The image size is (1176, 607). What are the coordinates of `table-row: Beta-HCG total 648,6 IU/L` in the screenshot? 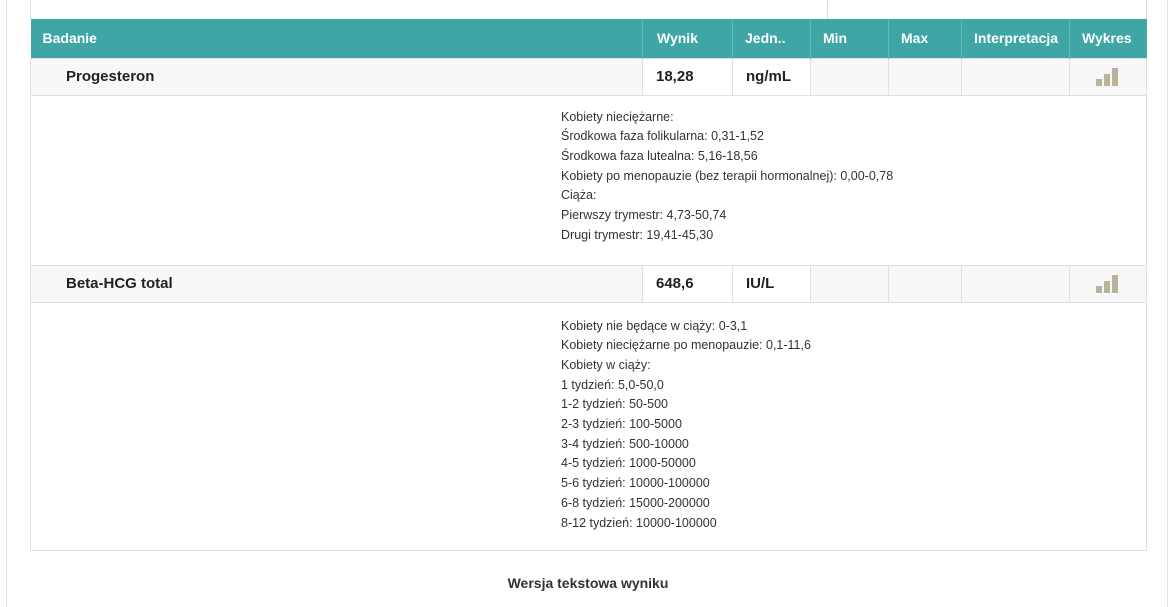 It's located at (588, 283).